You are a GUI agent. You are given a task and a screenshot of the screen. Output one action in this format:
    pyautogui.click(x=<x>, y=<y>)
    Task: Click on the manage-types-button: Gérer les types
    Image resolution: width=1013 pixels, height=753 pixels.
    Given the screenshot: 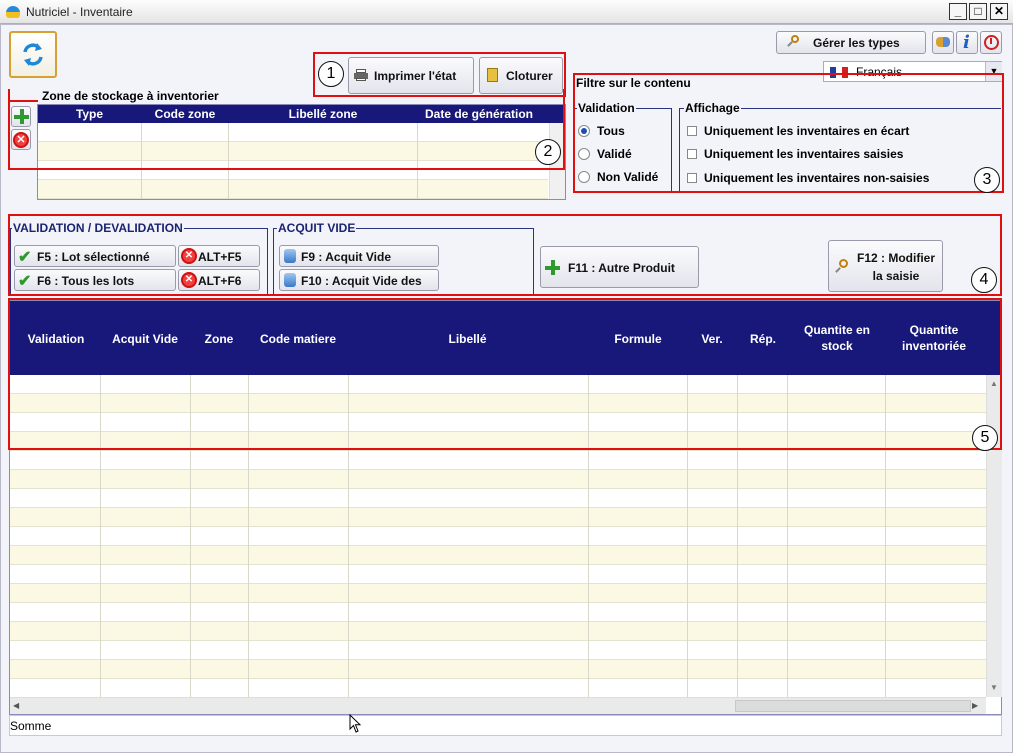 What is the action you would take?
    pyautogui.click(x=851, y=42)
    